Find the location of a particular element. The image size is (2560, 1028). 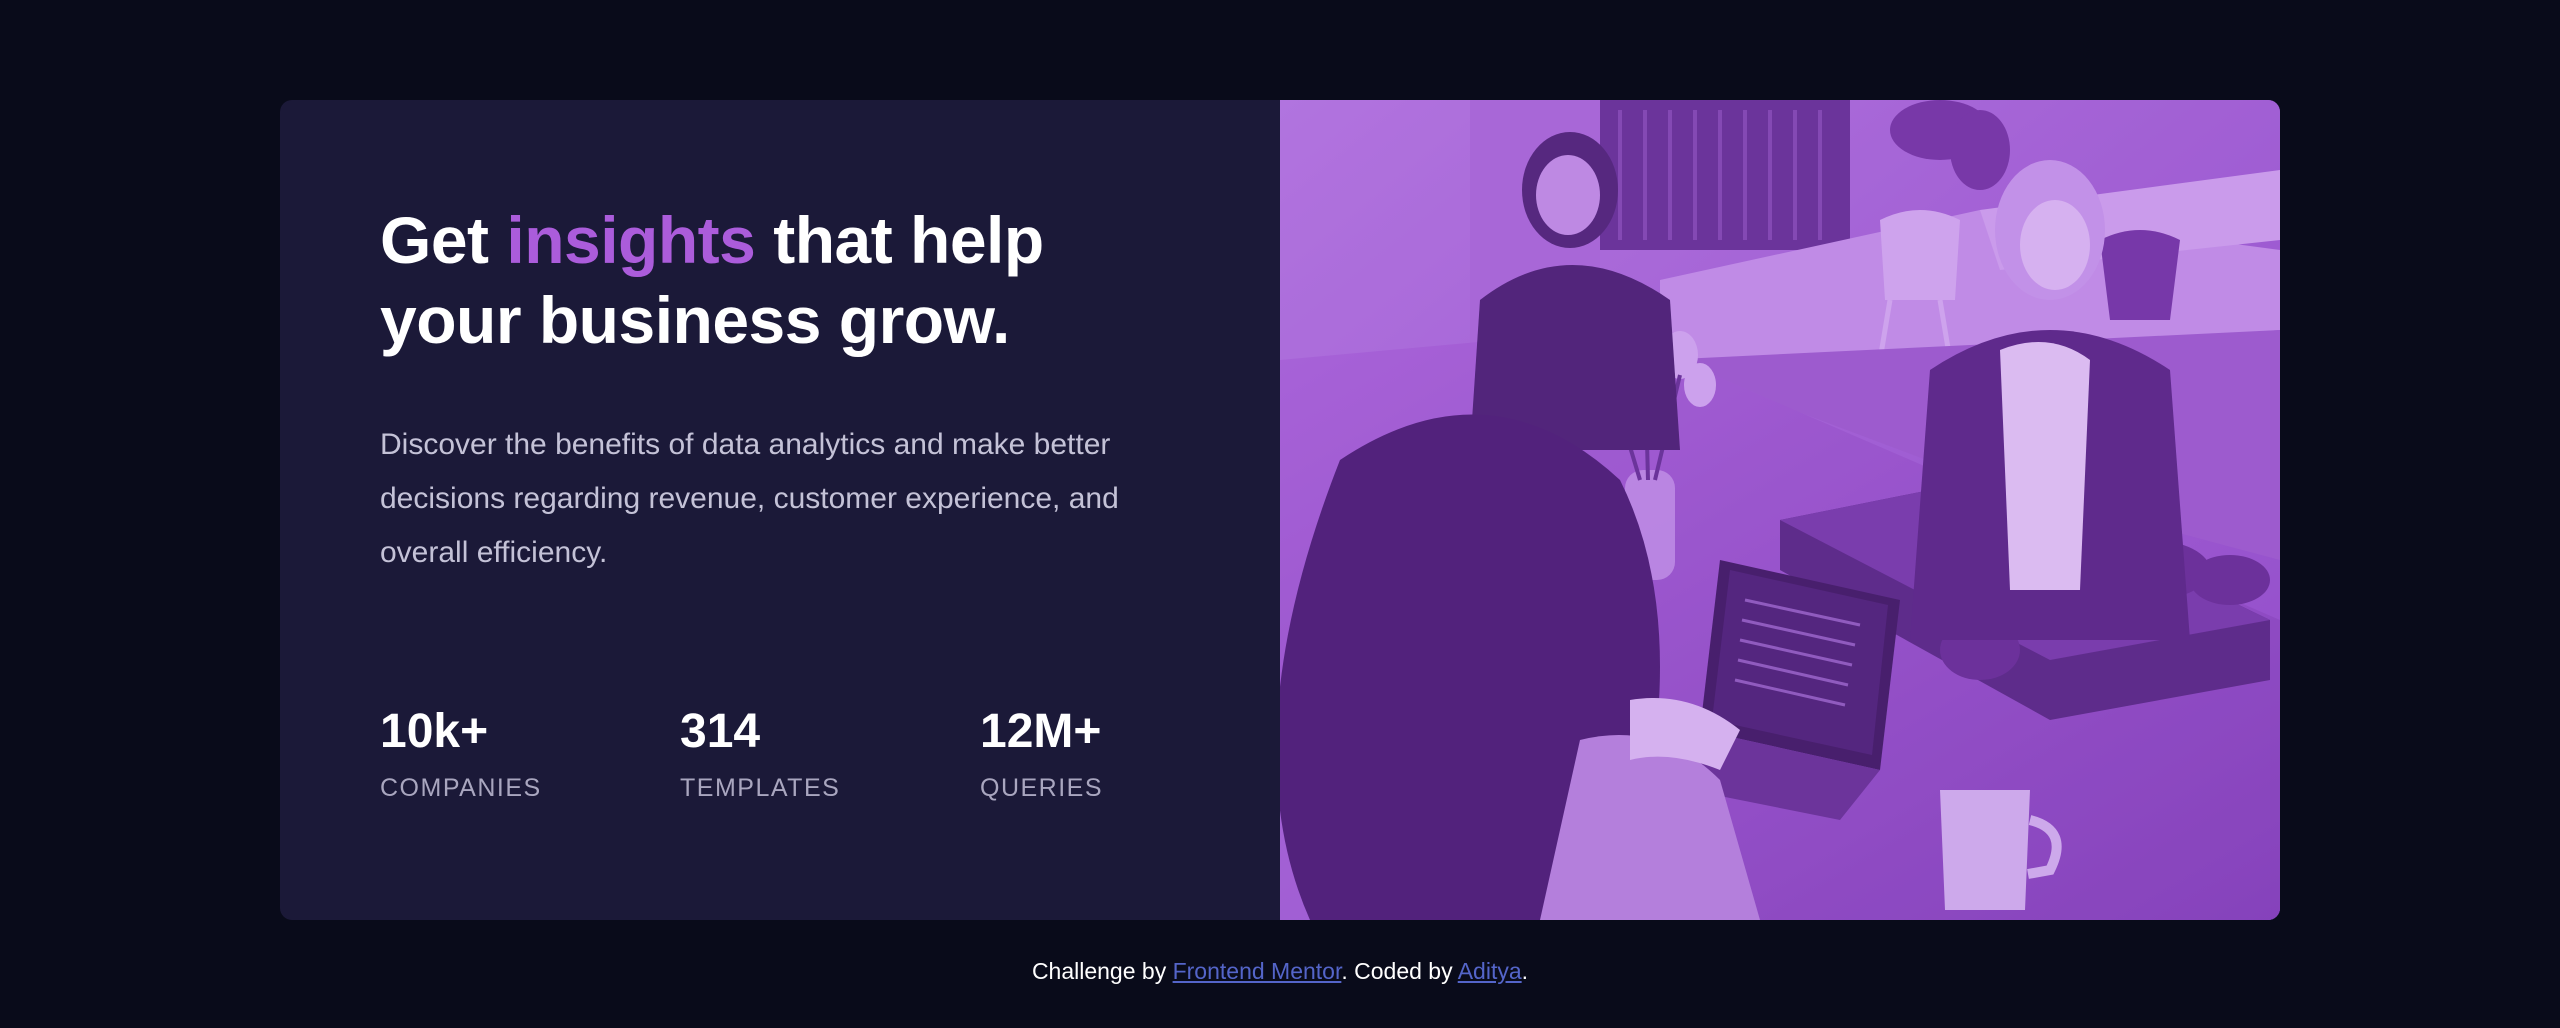

stat-label: COMPANIES is located at coordinates (461, 788).